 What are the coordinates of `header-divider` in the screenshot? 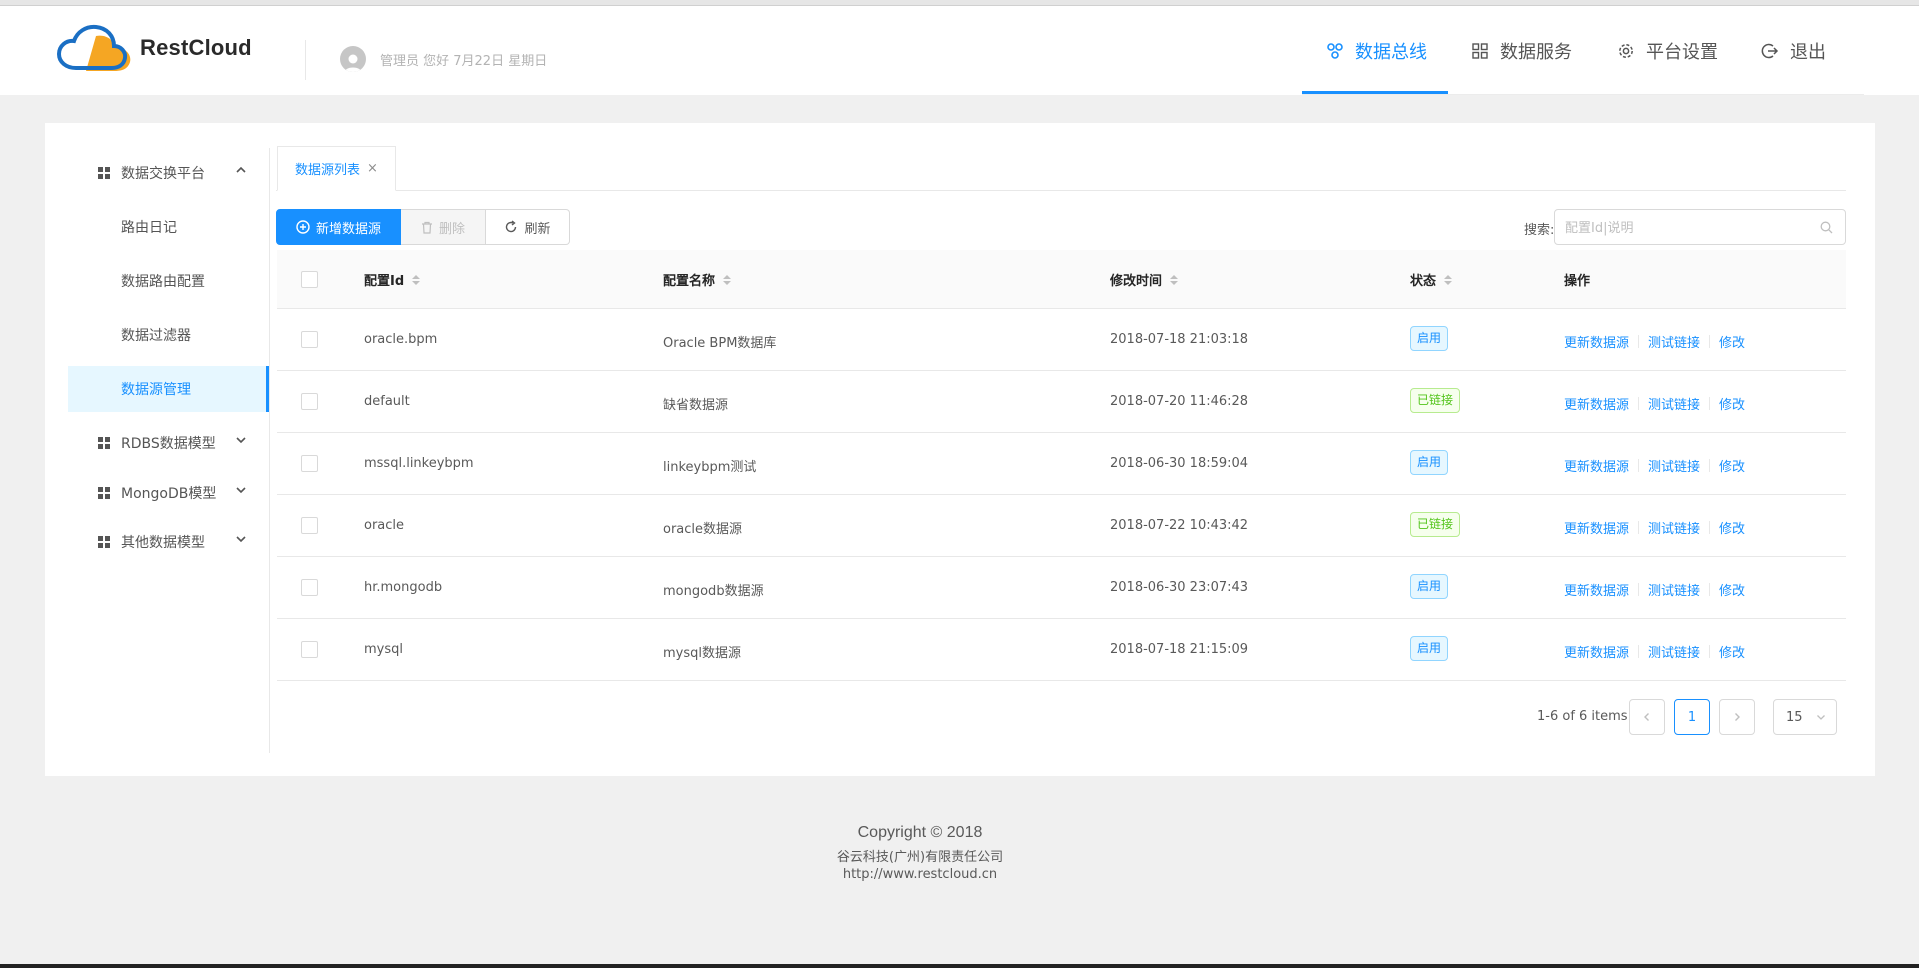 It's located at (305, 60).